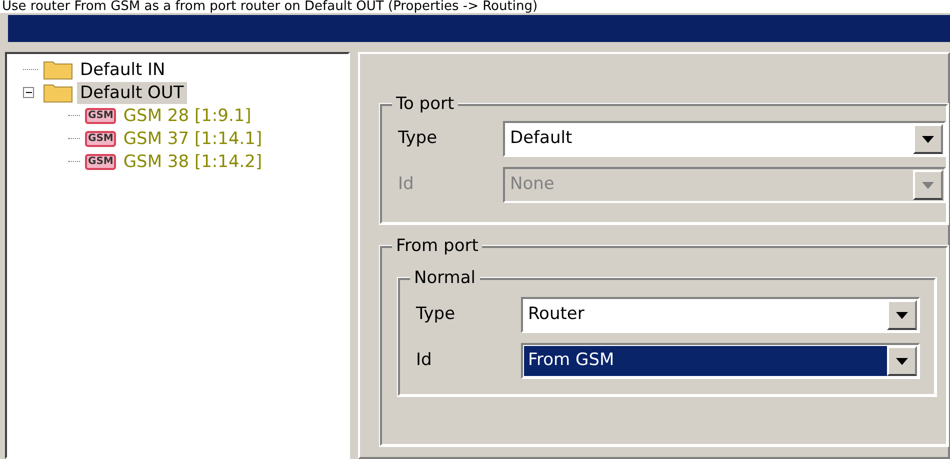 The height and width of the screenshot is (459, 950). I want to click on dropdown: From GSM, so click(720, 361).